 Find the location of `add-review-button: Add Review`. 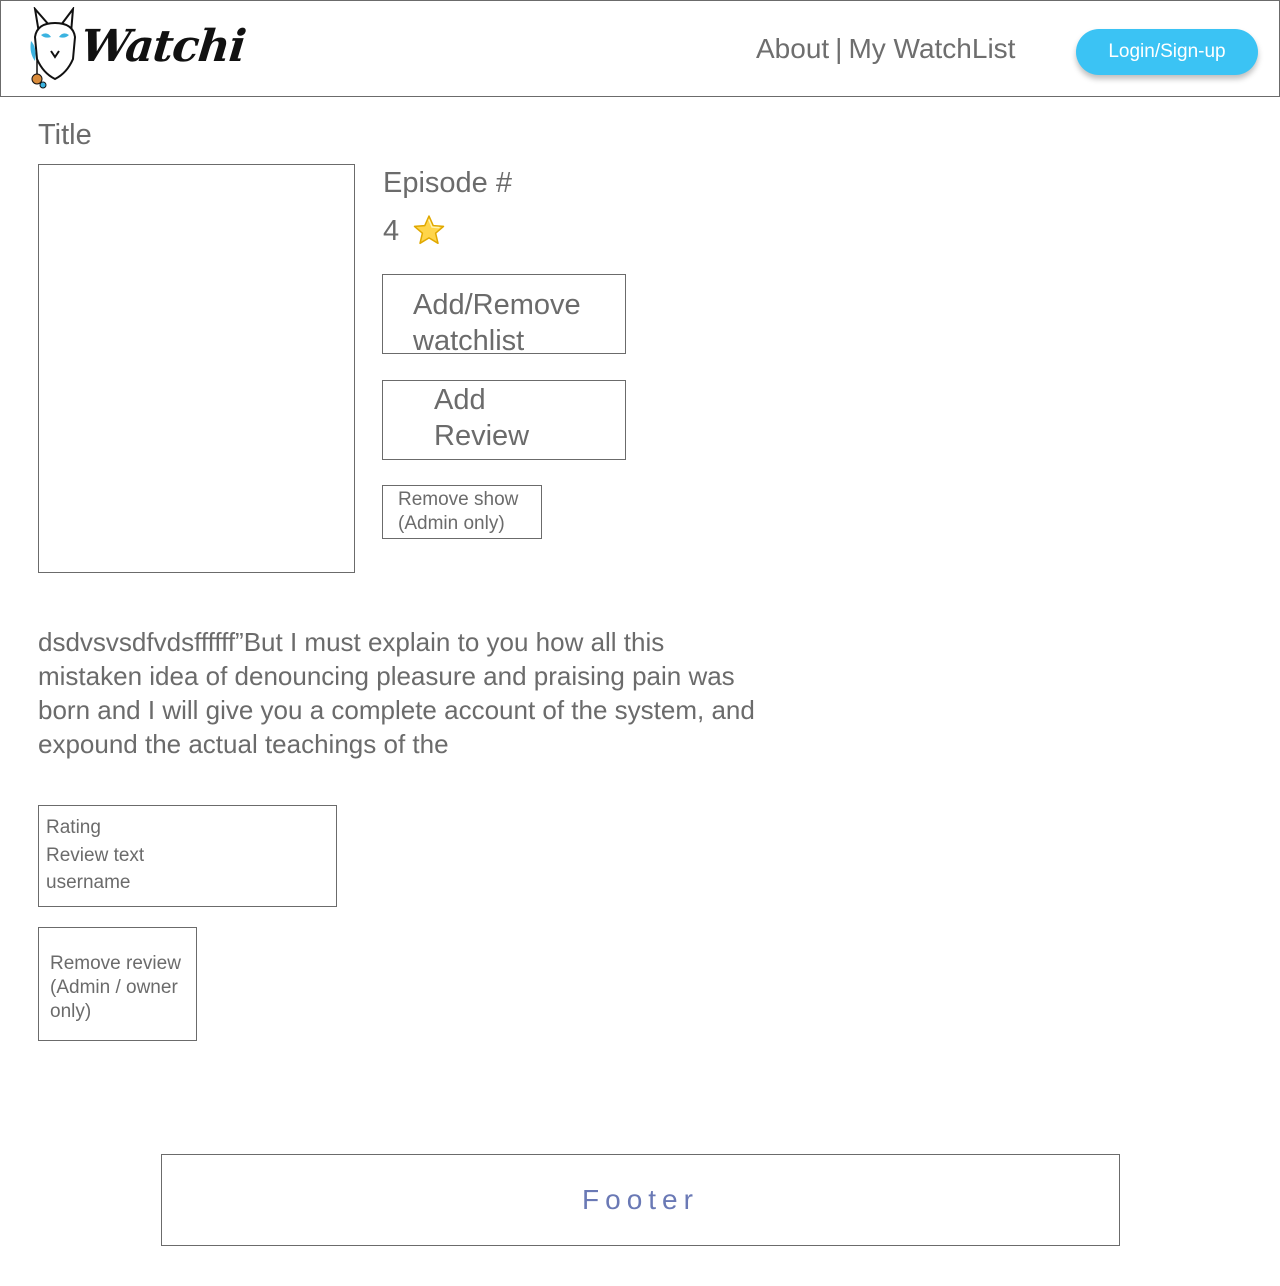

add-review-button: Add Review is located at coordinates (504, 420).